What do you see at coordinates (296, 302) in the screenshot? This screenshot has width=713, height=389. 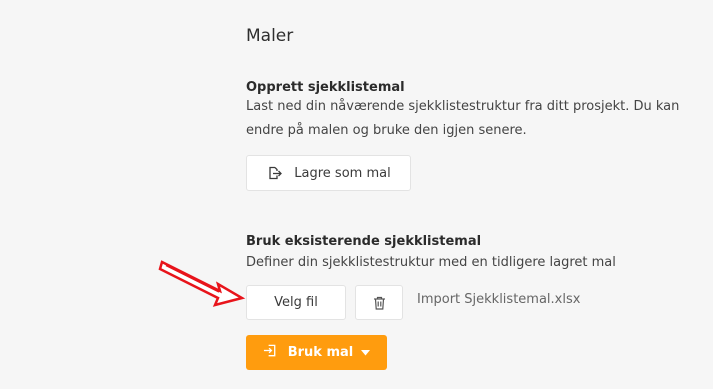 I see `choose-file-button: Velg fil` at bounding box center [296, 302].